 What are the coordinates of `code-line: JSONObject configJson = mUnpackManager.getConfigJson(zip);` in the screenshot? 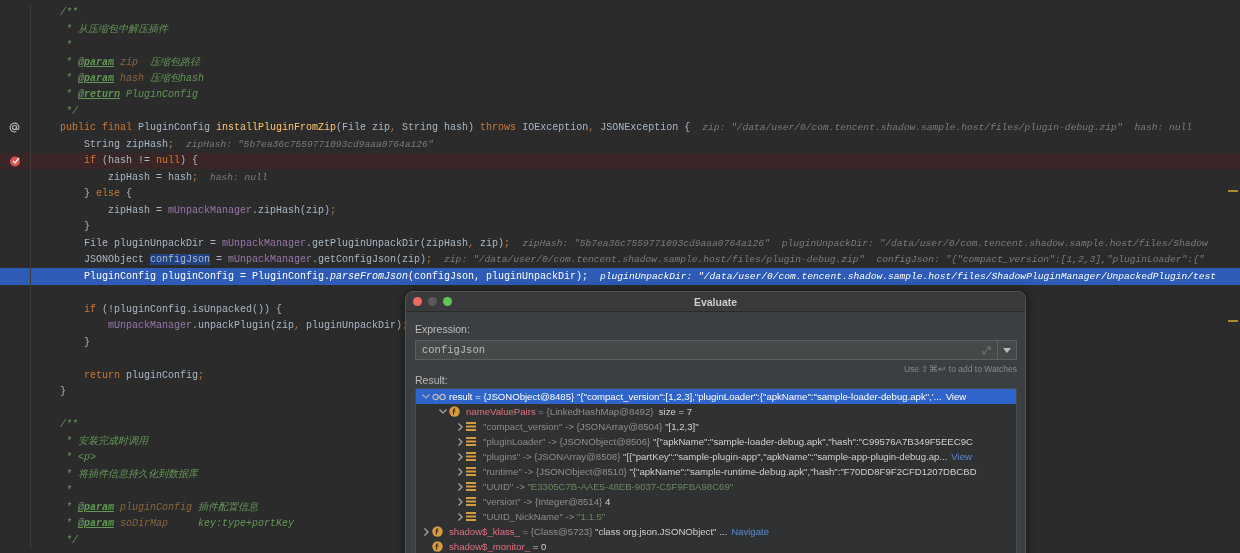 It's located at (258, 260).